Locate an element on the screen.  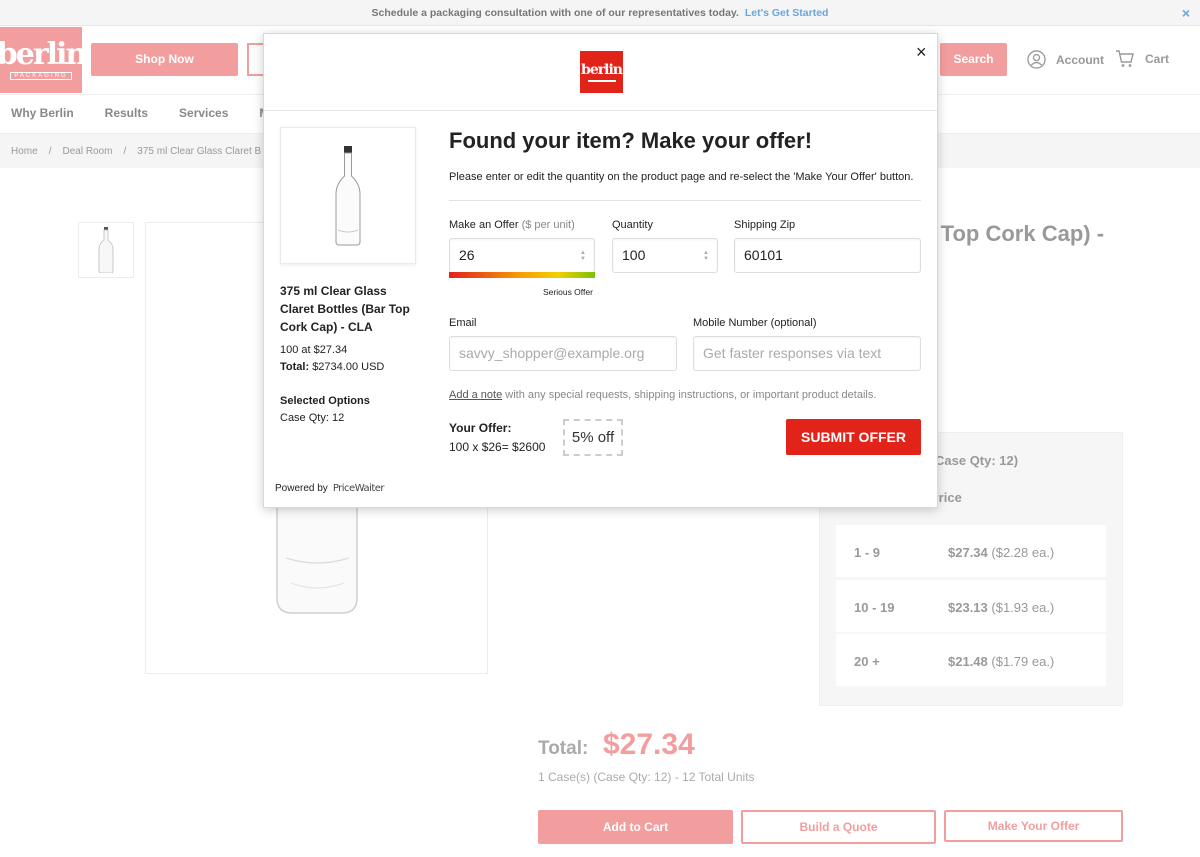
quantity-stepper-icon: ▲ ▼ is located at coordinates (706, 256).